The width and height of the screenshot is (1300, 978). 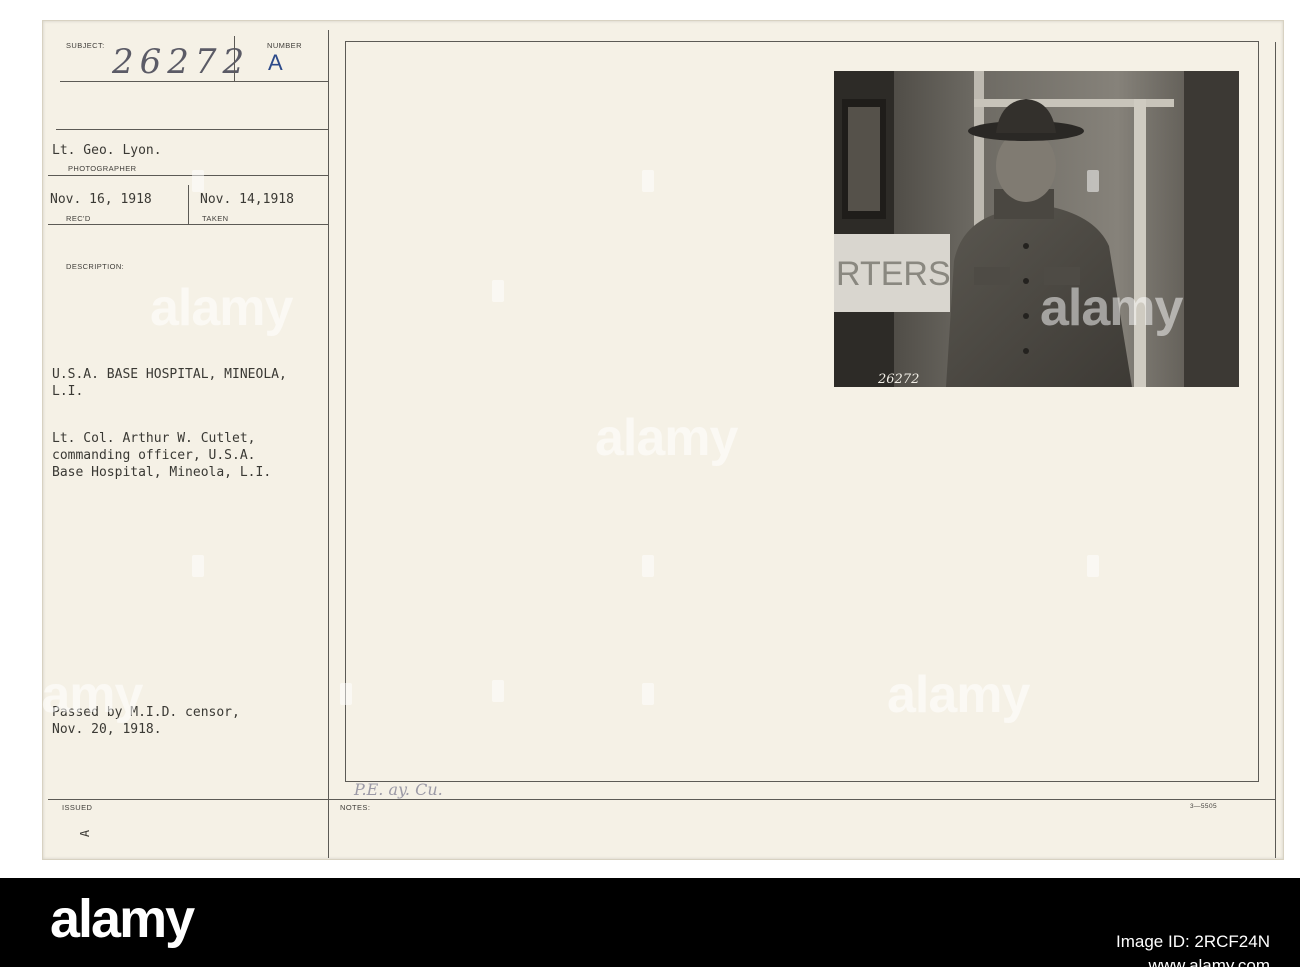 I want to click on portrait-photograph: RTERS 26272, so click(x=1036, y=229).